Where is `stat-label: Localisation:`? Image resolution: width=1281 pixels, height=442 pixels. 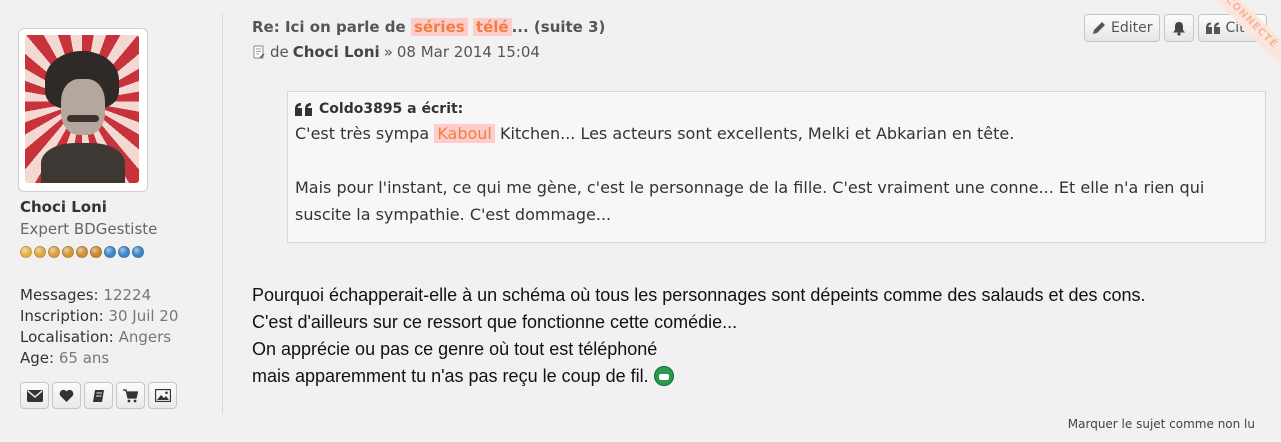
stat-label: Localisation: is located at coordinates (67, 337).